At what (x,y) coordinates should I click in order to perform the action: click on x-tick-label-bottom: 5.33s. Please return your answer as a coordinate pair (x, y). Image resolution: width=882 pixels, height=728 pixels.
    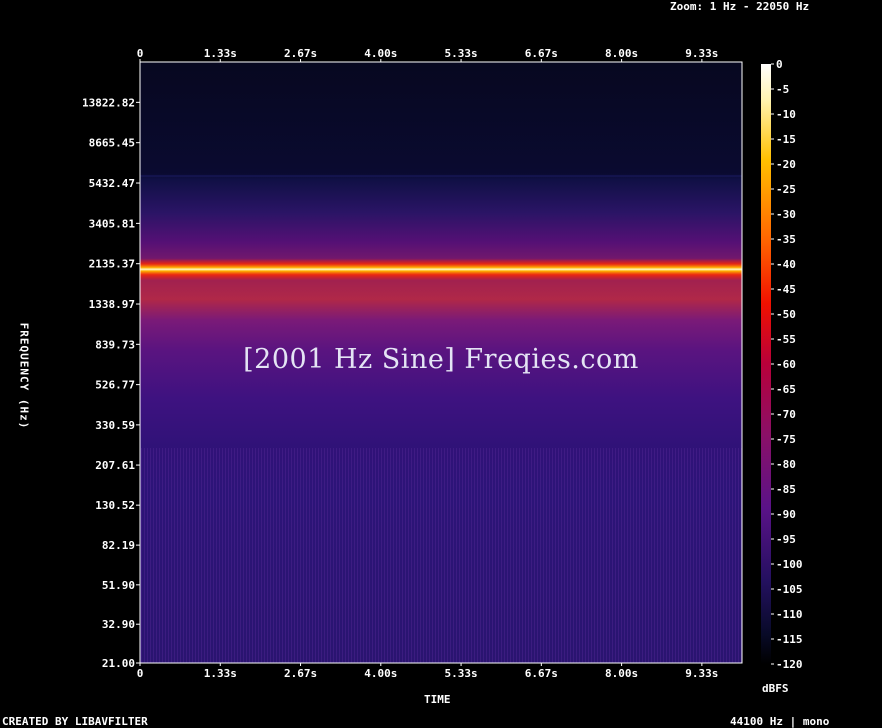
    Looking at the image, I should click on (461, 673).